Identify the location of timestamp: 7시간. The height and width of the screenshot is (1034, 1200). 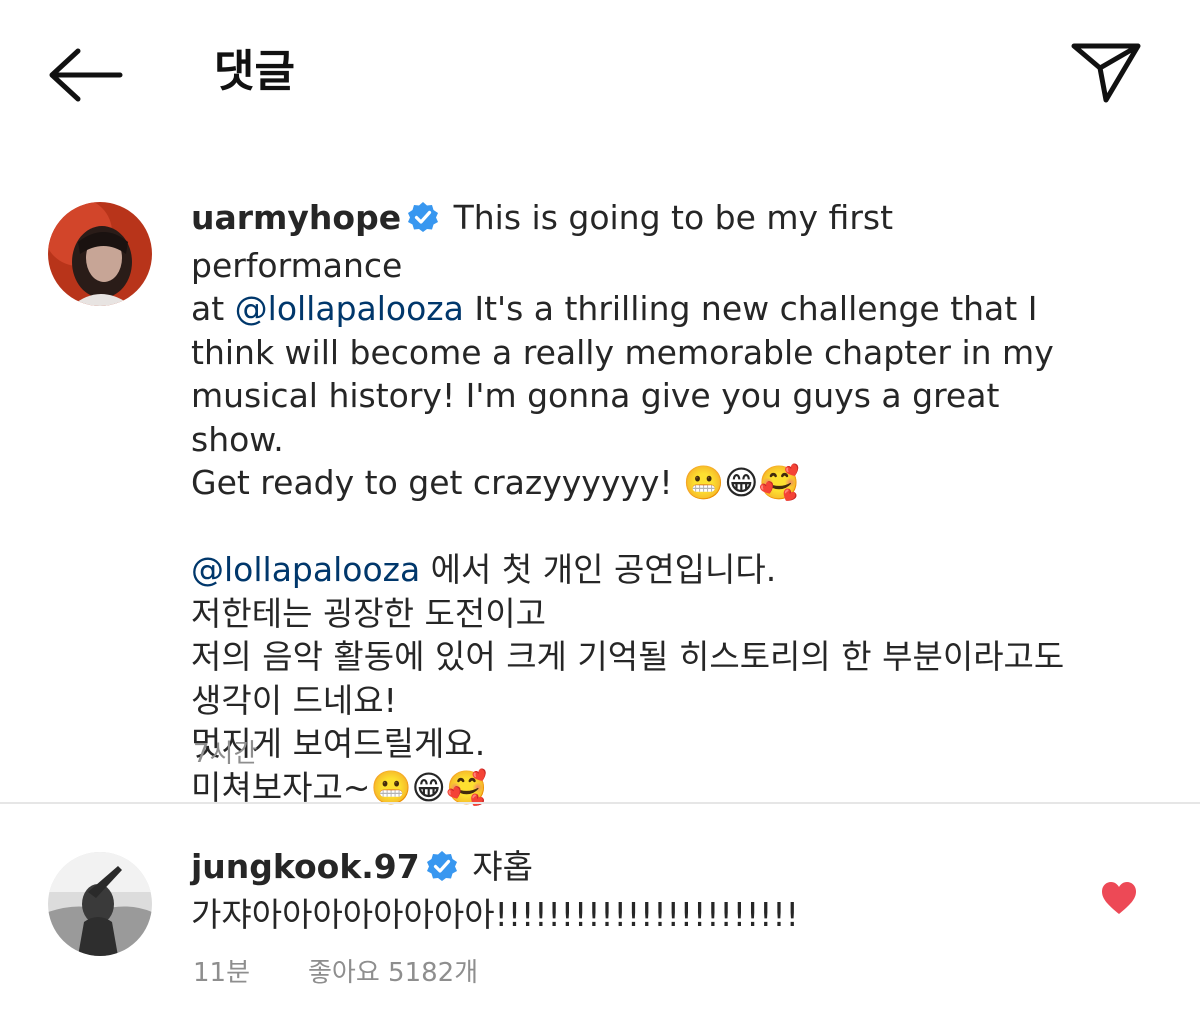
(225, 754).